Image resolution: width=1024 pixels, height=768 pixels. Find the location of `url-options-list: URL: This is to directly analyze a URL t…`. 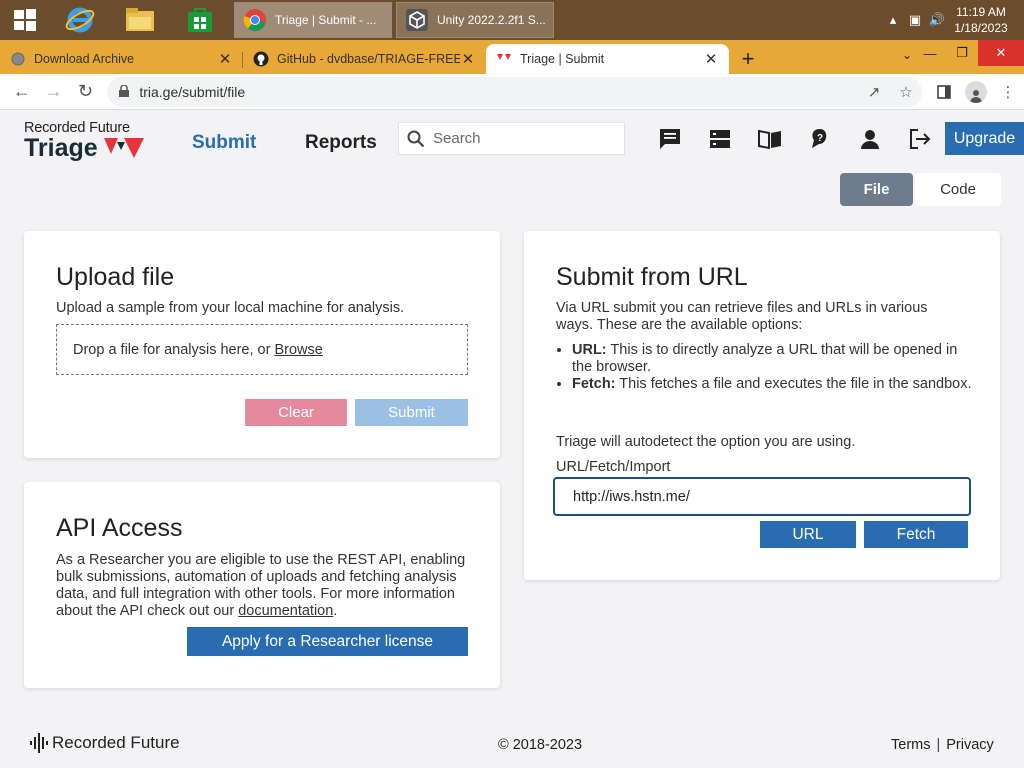

url-options-list: URL: This is to directly analyze a URL t… is located at coordinates (772, 367).